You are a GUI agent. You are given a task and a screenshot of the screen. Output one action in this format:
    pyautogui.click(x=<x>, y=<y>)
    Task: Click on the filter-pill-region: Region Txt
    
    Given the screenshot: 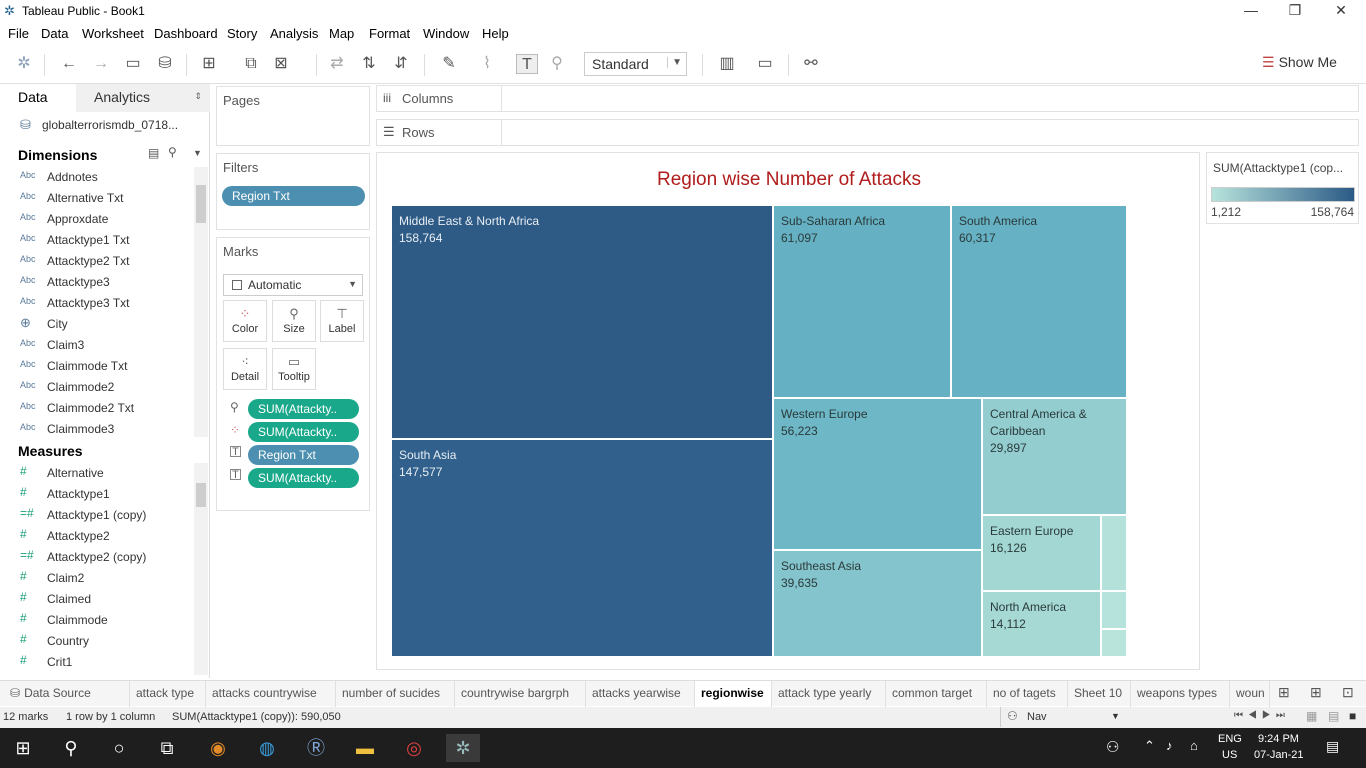 What is the action you would take?
    pyautogui.click(x=293, y=196)
    